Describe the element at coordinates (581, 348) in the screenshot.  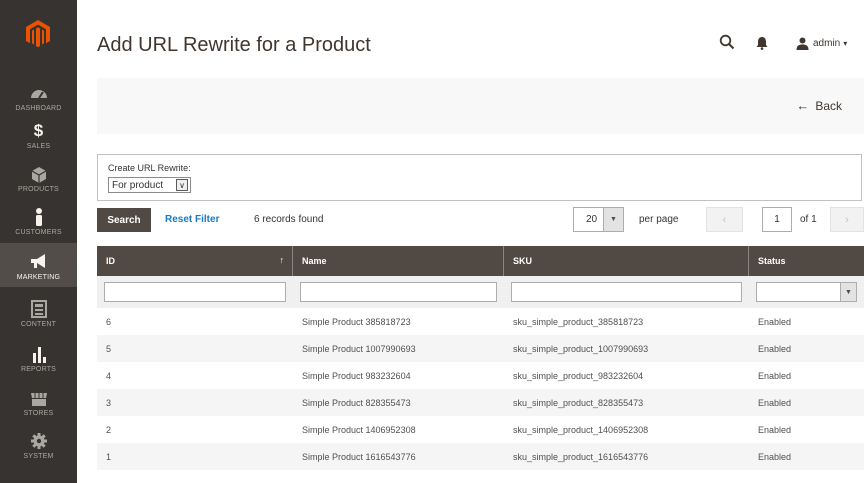
I see `cell-sku: sku_simple_product_1007990693` at that location.